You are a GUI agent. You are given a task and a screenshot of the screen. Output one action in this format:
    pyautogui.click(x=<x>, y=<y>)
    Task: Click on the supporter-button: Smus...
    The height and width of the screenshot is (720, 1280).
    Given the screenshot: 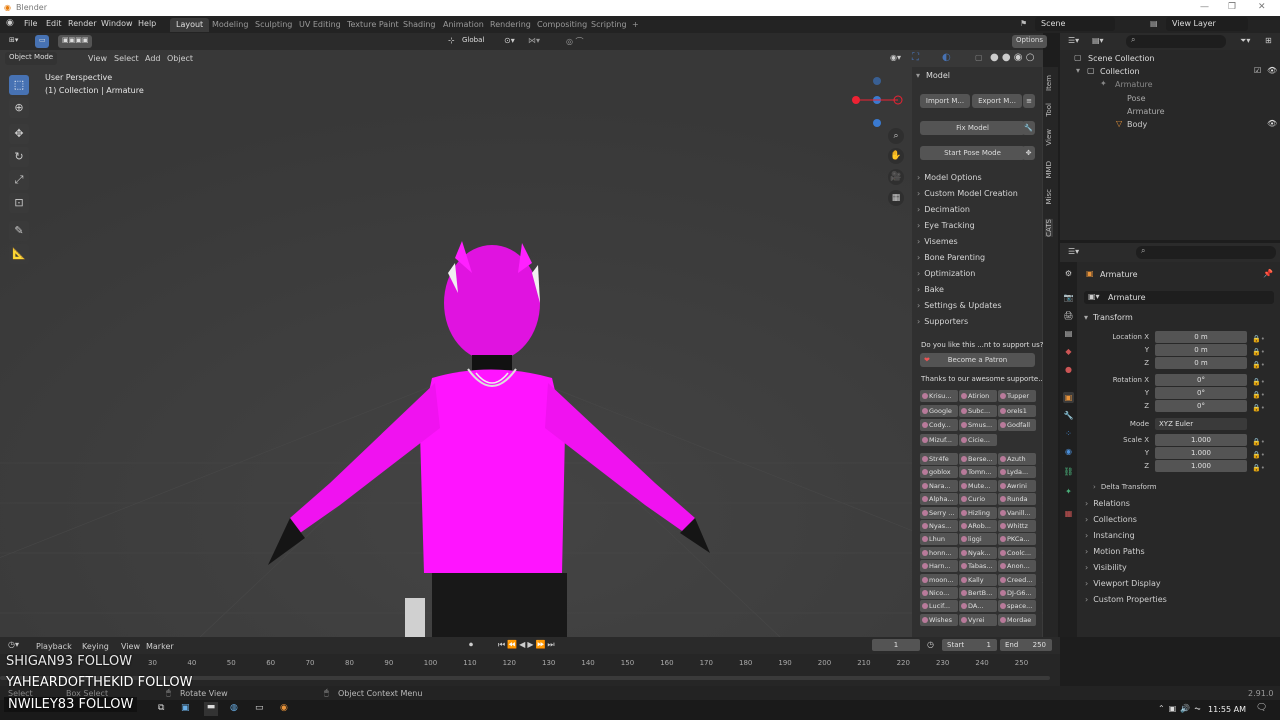 What is the action you would take?
    pyautogui.click(x=978, y=425)
    